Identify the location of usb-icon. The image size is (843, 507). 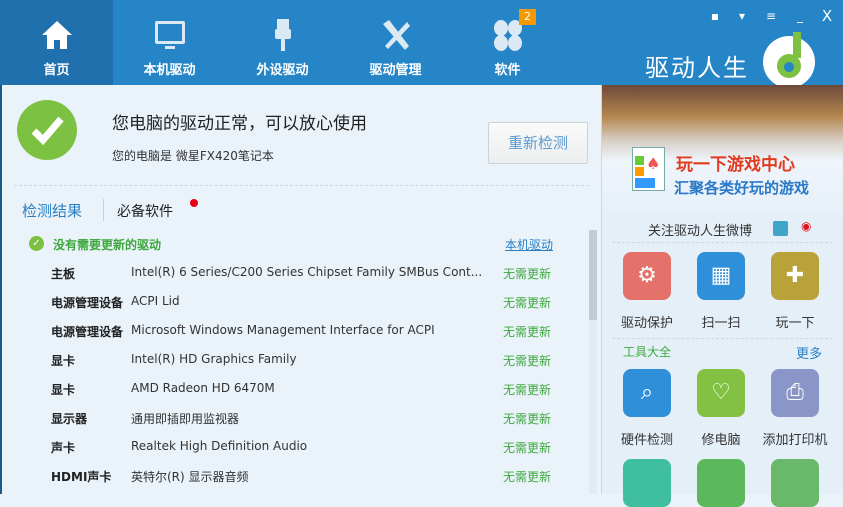
(283, 35).